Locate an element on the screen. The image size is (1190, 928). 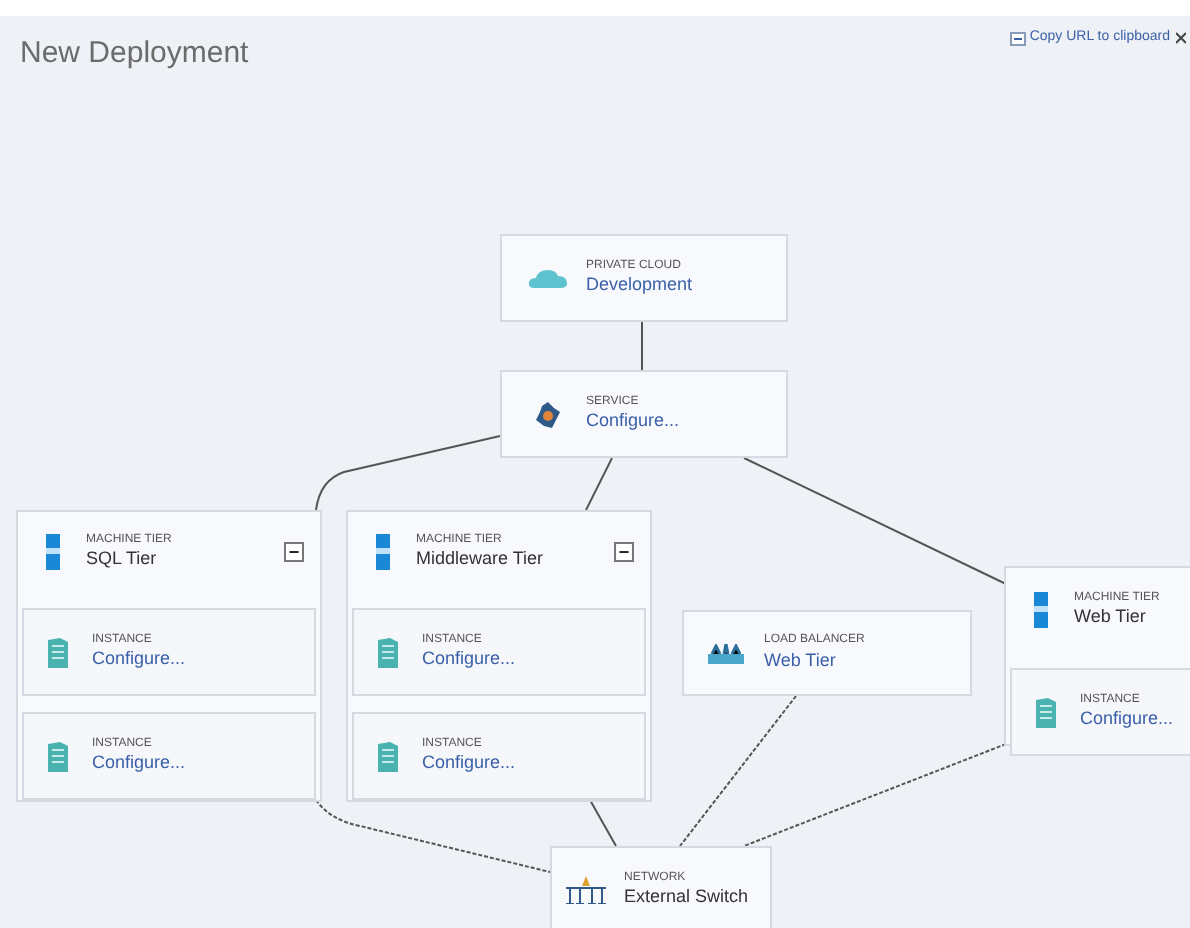
network-switch-icon is located at coordinates (586, 890).